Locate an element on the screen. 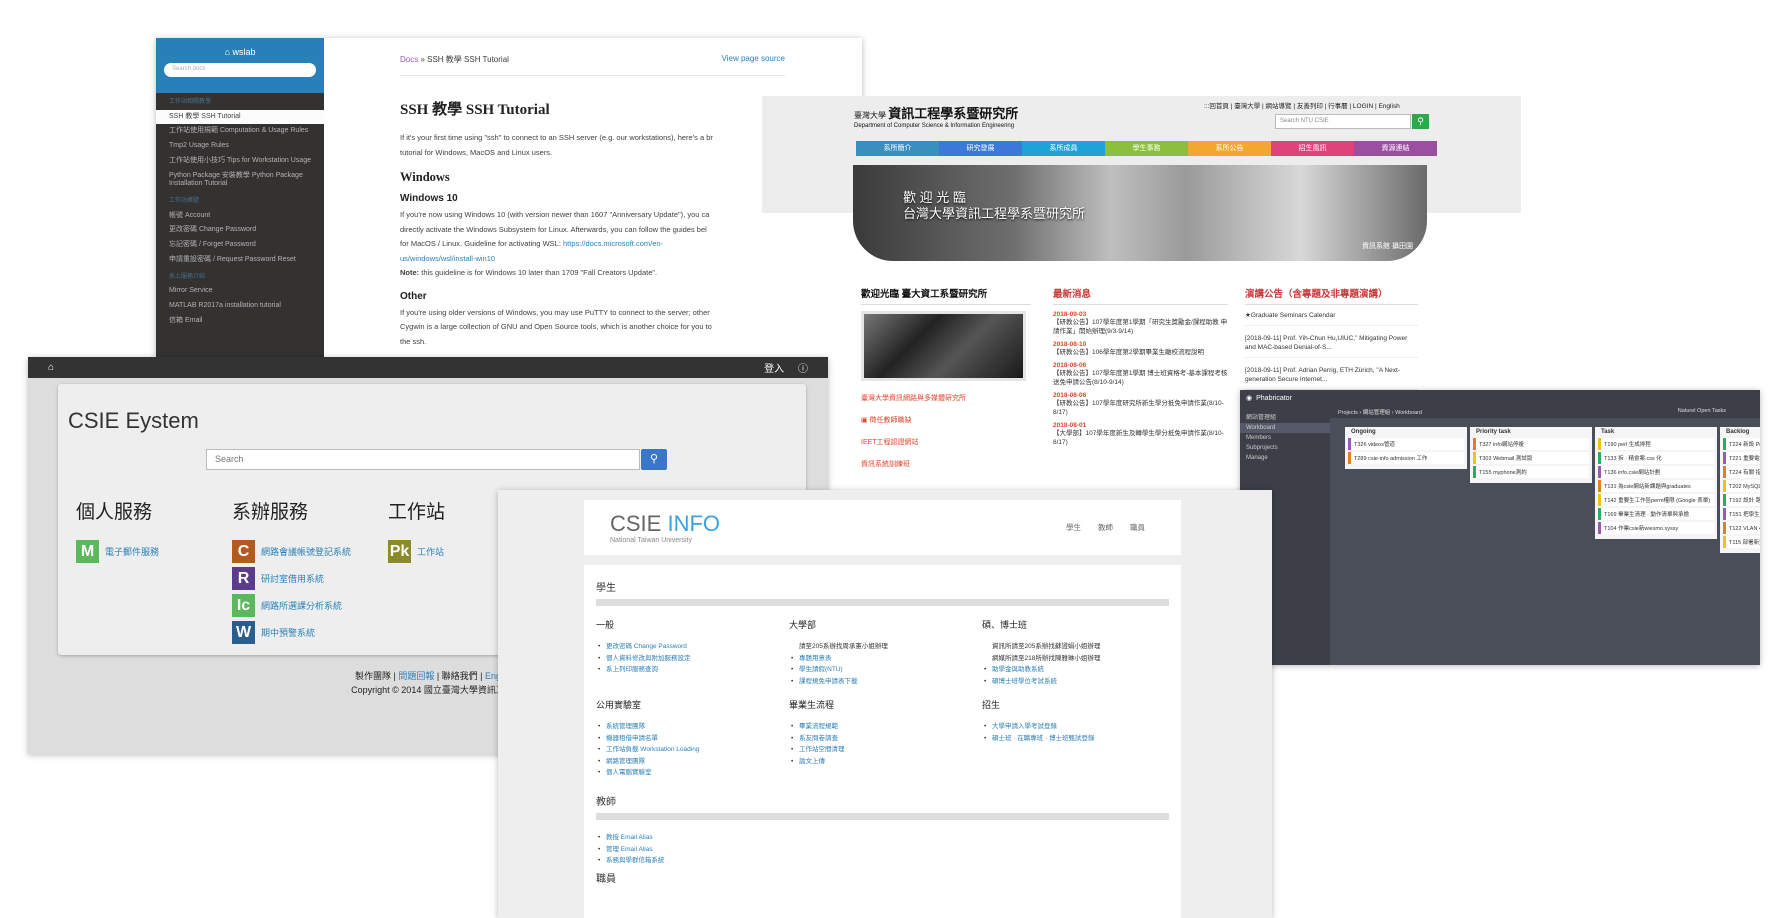  info-nav-item: 教師 is located at coordinates (1105, 527).